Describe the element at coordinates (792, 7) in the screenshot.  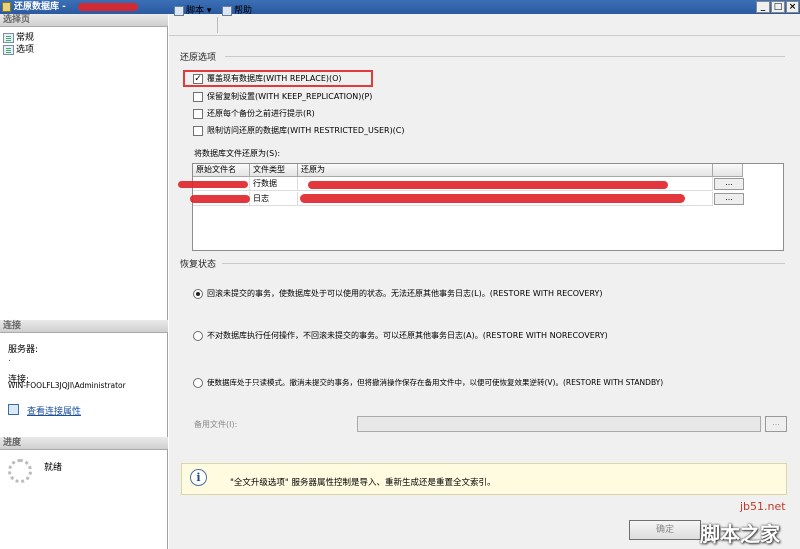
I see `close-button: ×` at that location.